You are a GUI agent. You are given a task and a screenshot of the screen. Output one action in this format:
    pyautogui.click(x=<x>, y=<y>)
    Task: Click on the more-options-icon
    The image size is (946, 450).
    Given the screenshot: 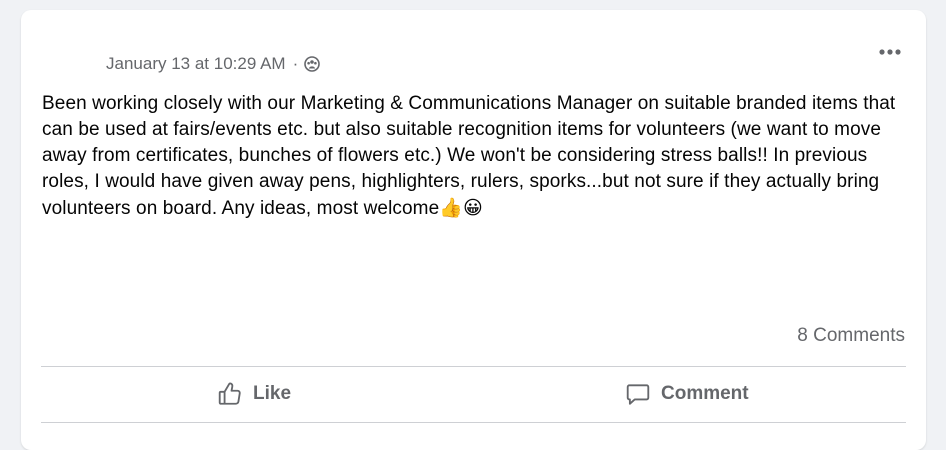 What is the action you would take?
    pyautogui.click(x=890, y=52)
    